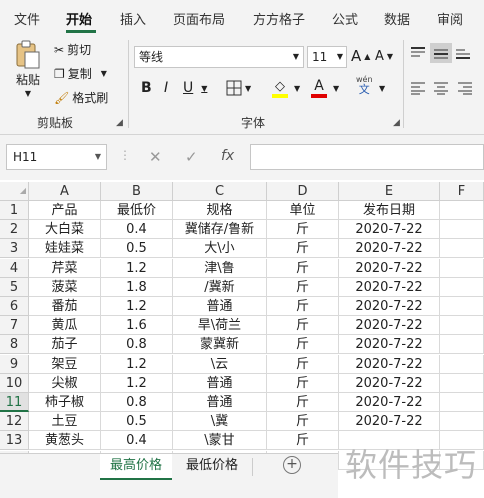  What do you see at coordinates (65, 326) in the screenshot?
I see `grid-cell: 黄瓜` at bounding box center [65, 326].